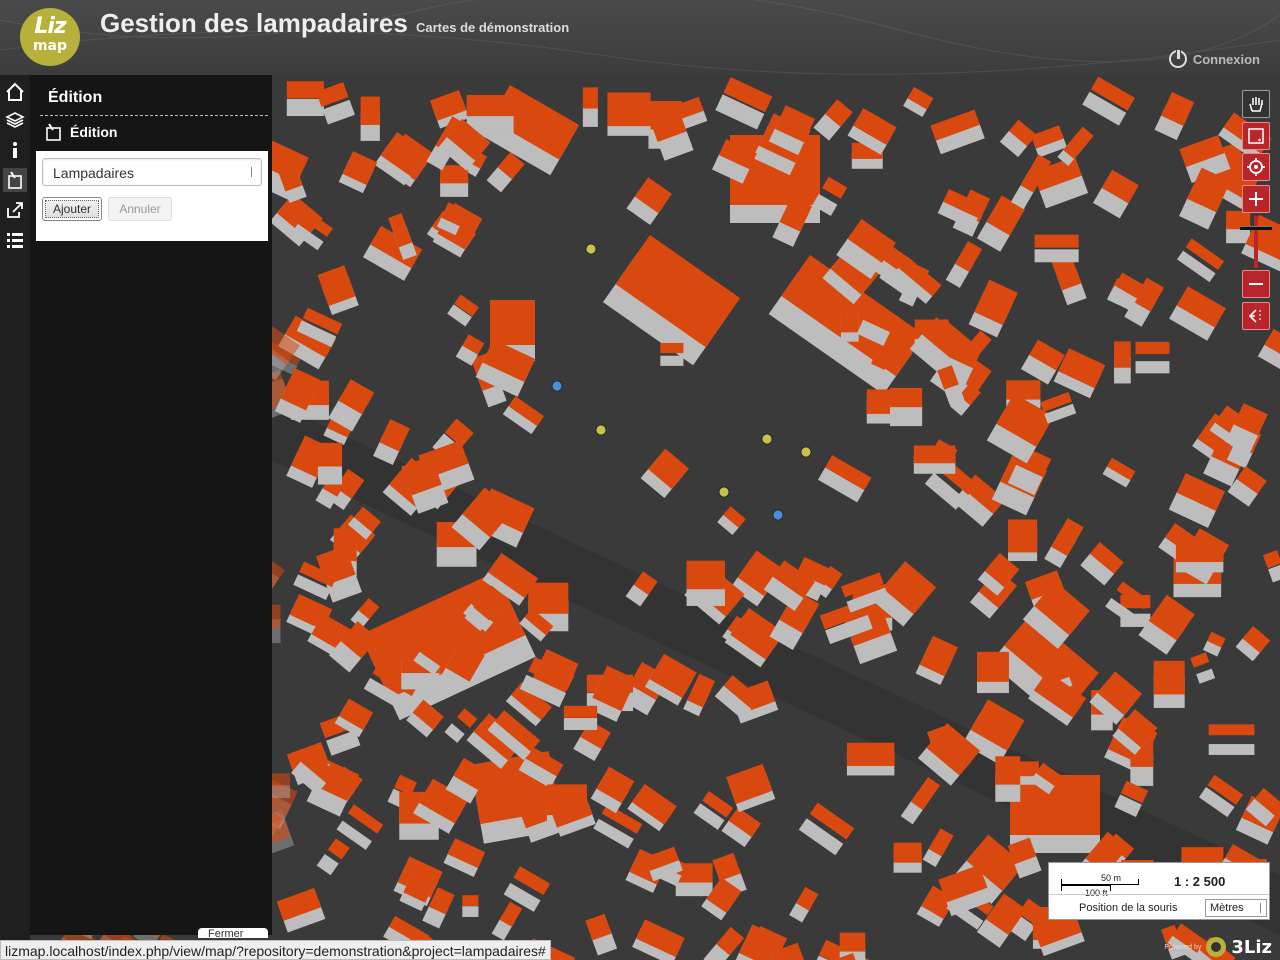 Image resolution: width=1280 pixels, height=960 pixels. What do you see at coordinates (1256, 284) in the screenshot?
I see `zoom-out-button` at bounding box center [1256, 284].